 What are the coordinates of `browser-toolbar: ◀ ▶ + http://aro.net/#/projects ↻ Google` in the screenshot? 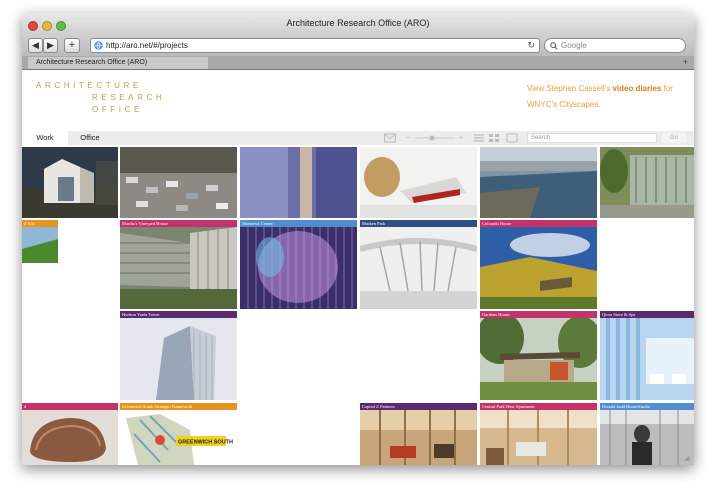 It's located at (358, 45).